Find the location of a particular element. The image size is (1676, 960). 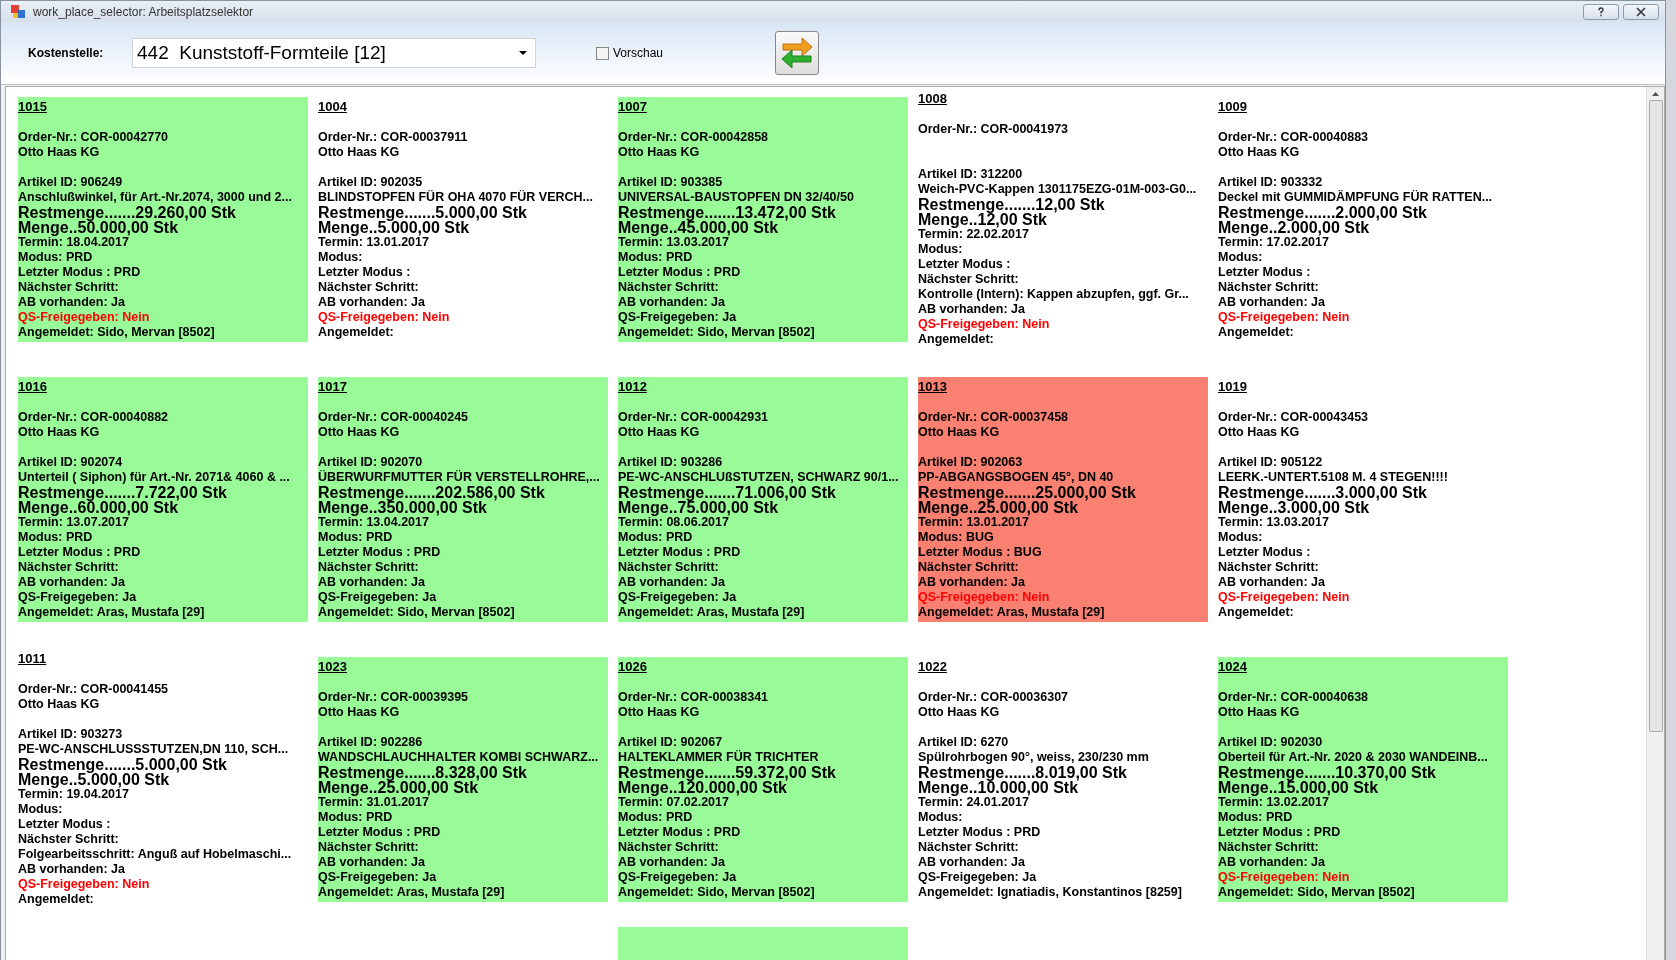

scrollbar-thumb is located at coordinates (1655, 416).